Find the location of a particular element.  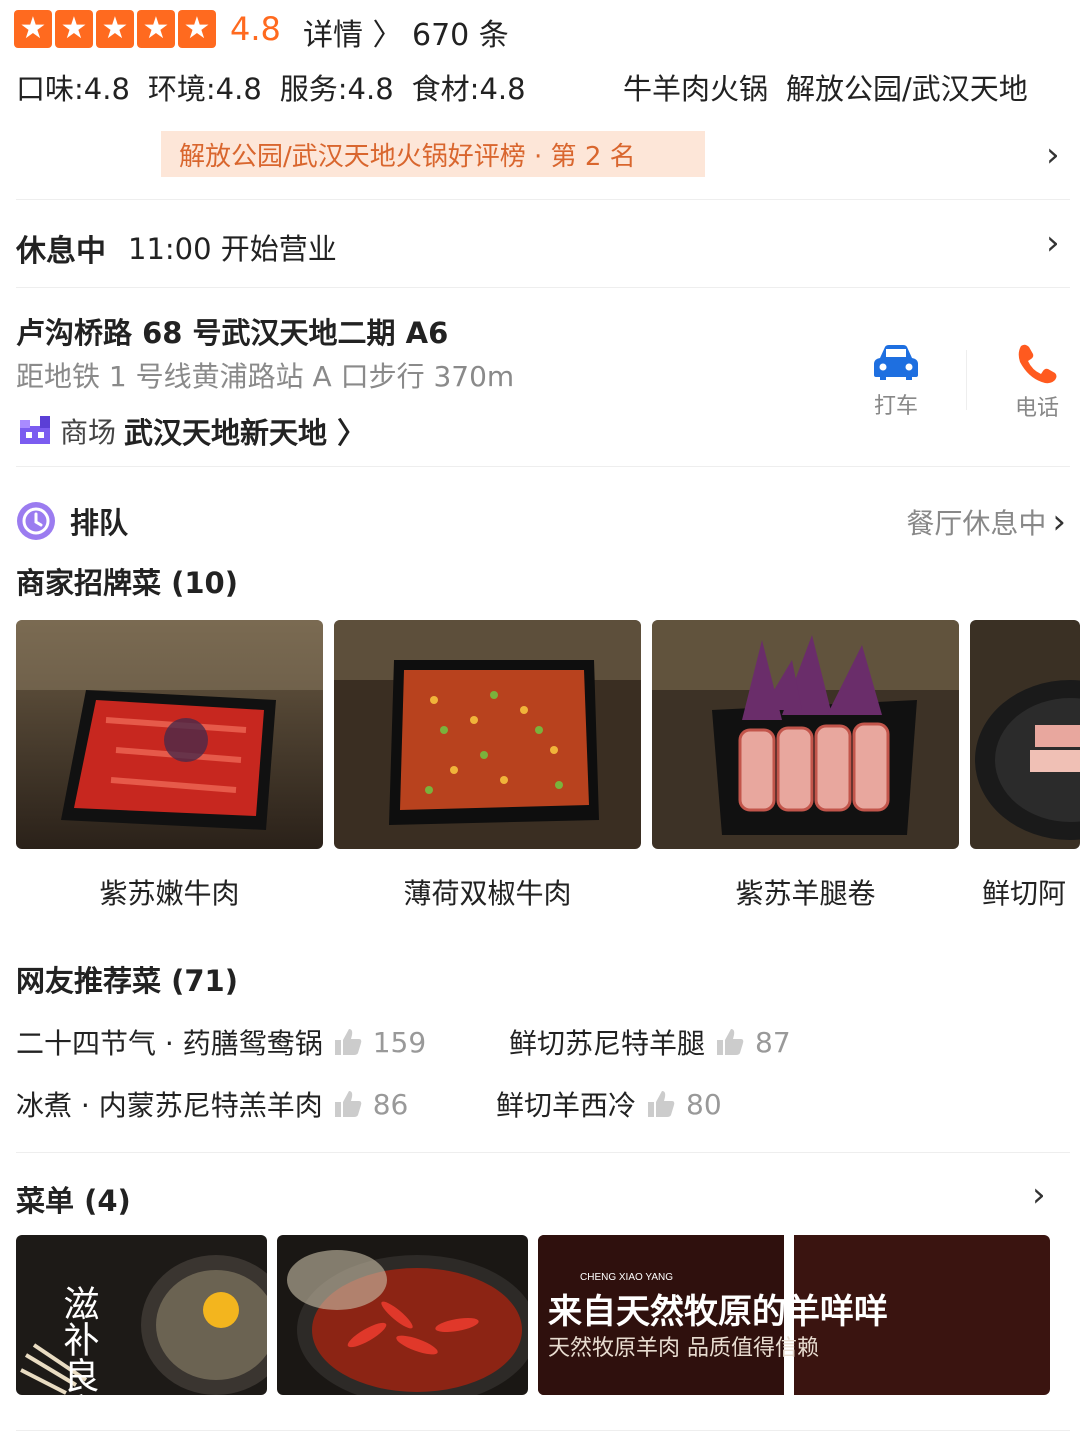

subscore-ingredients: 食材:4.8 is located at coordinates (468, 89).